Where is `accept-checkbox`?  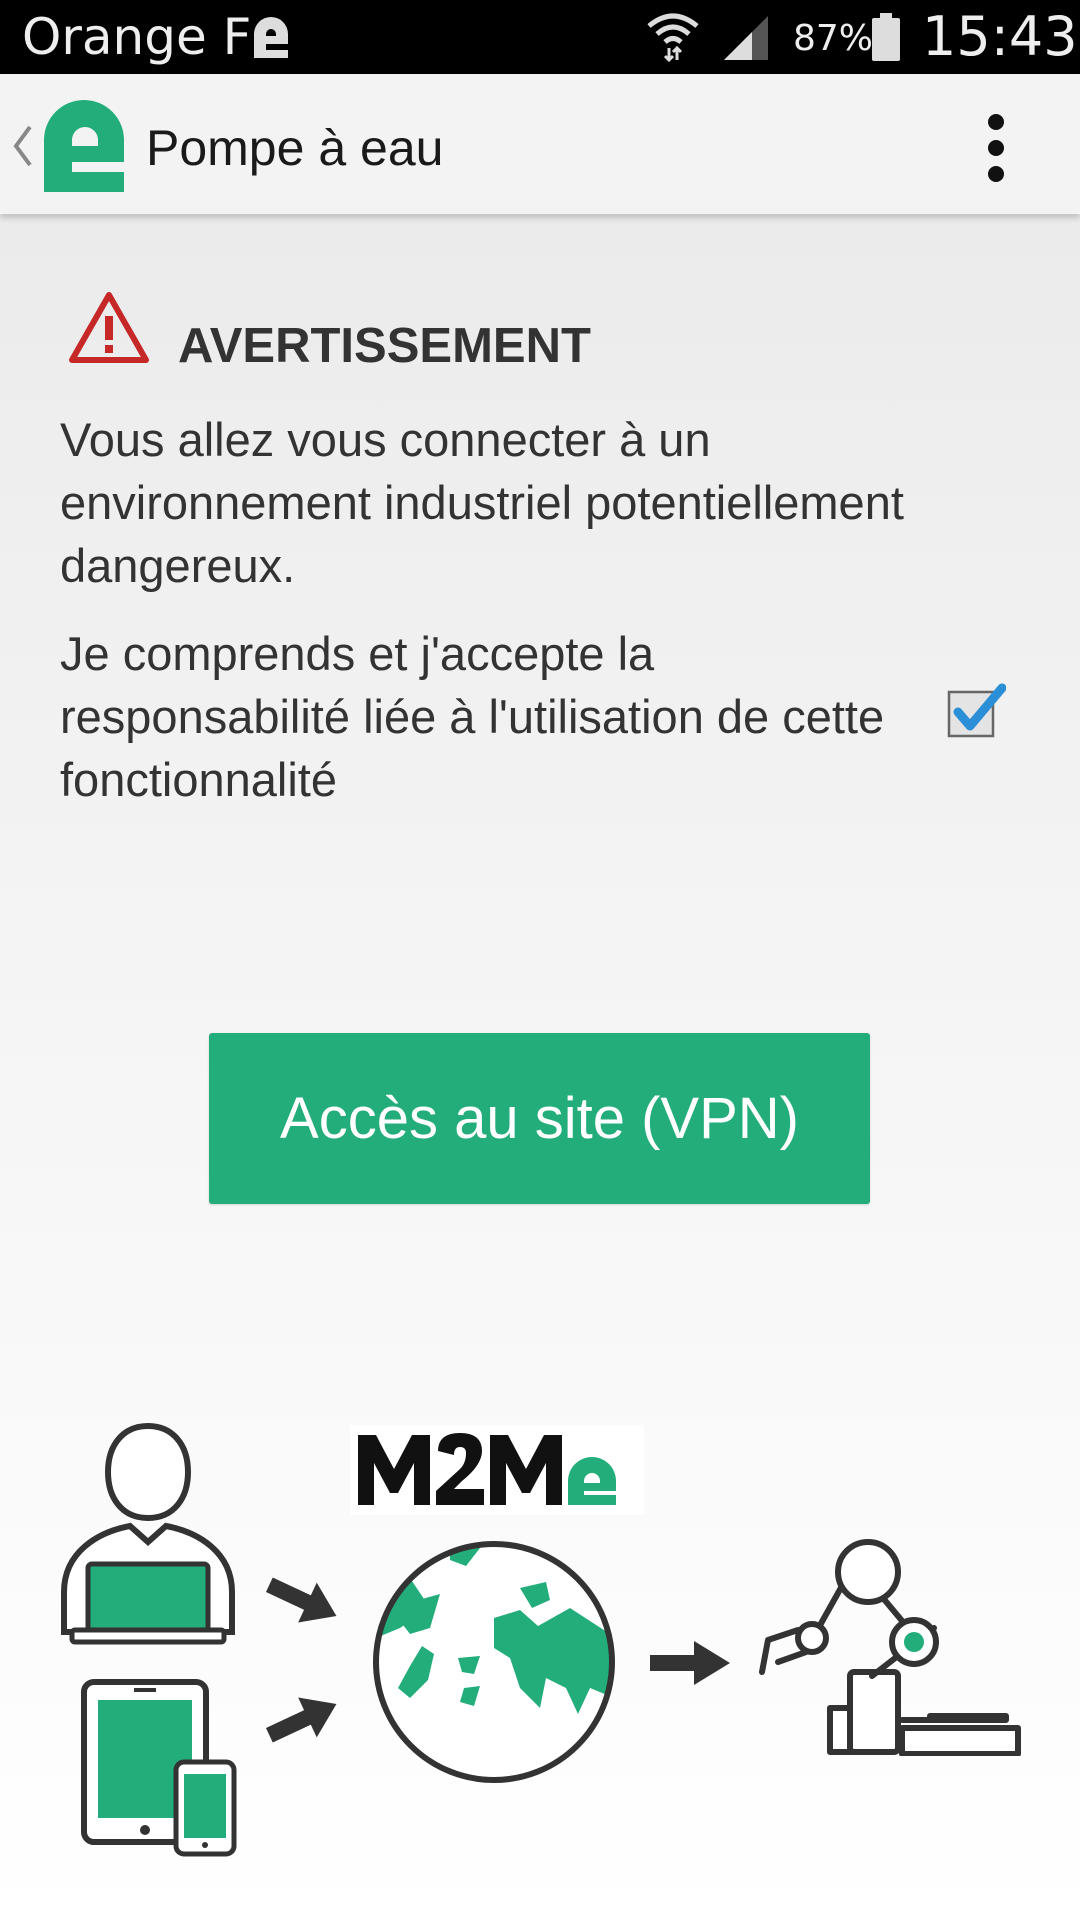
accept-checkbox is located at coordinates (976, 711).